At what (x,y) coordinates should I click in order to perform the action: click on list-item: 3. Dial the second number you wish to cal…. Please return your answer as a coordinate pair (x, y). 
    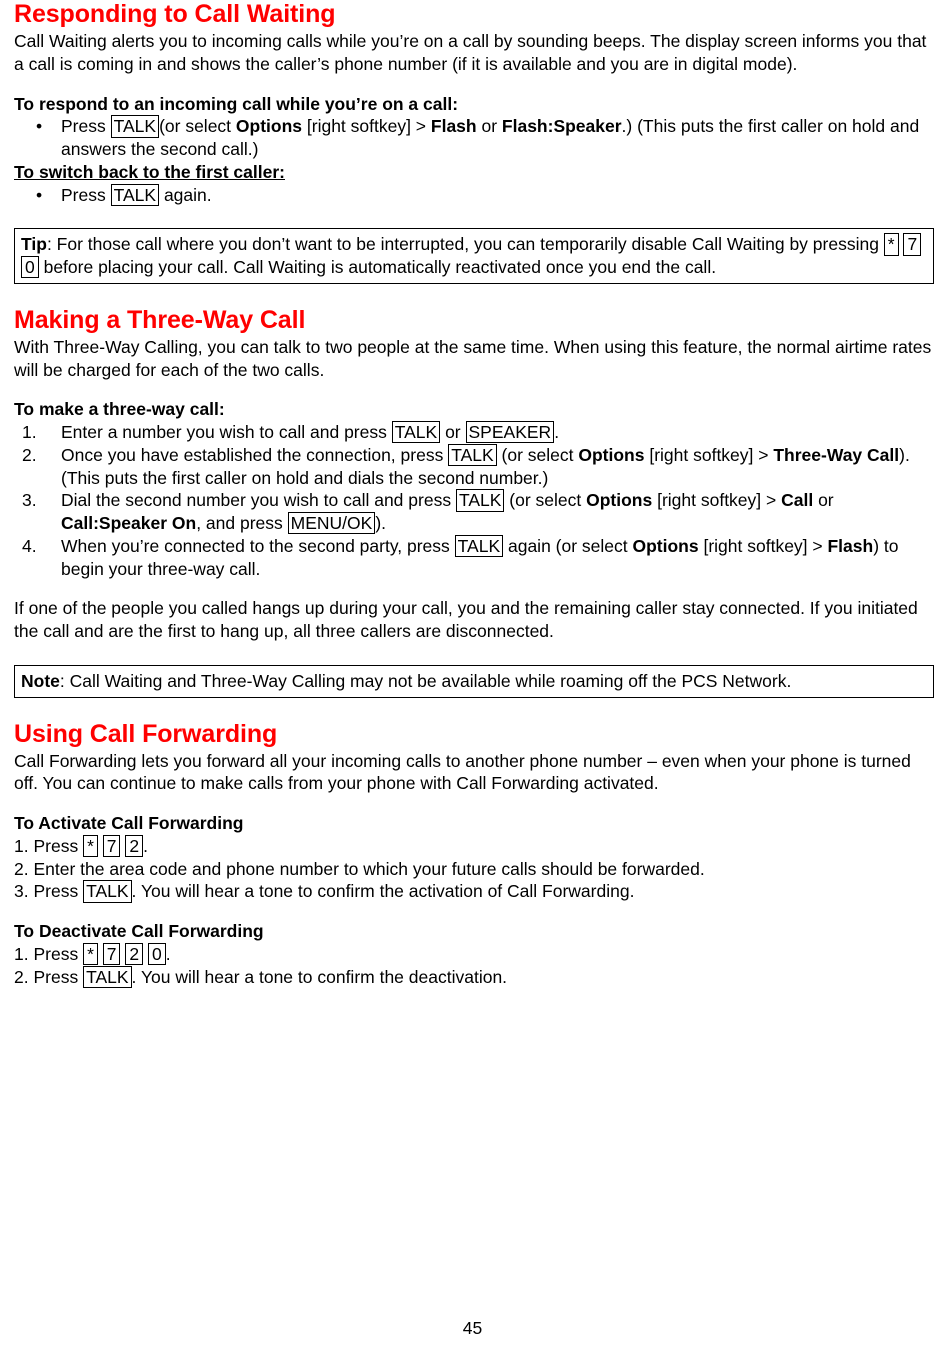
    Looking at the image, I should click on (474, 512).